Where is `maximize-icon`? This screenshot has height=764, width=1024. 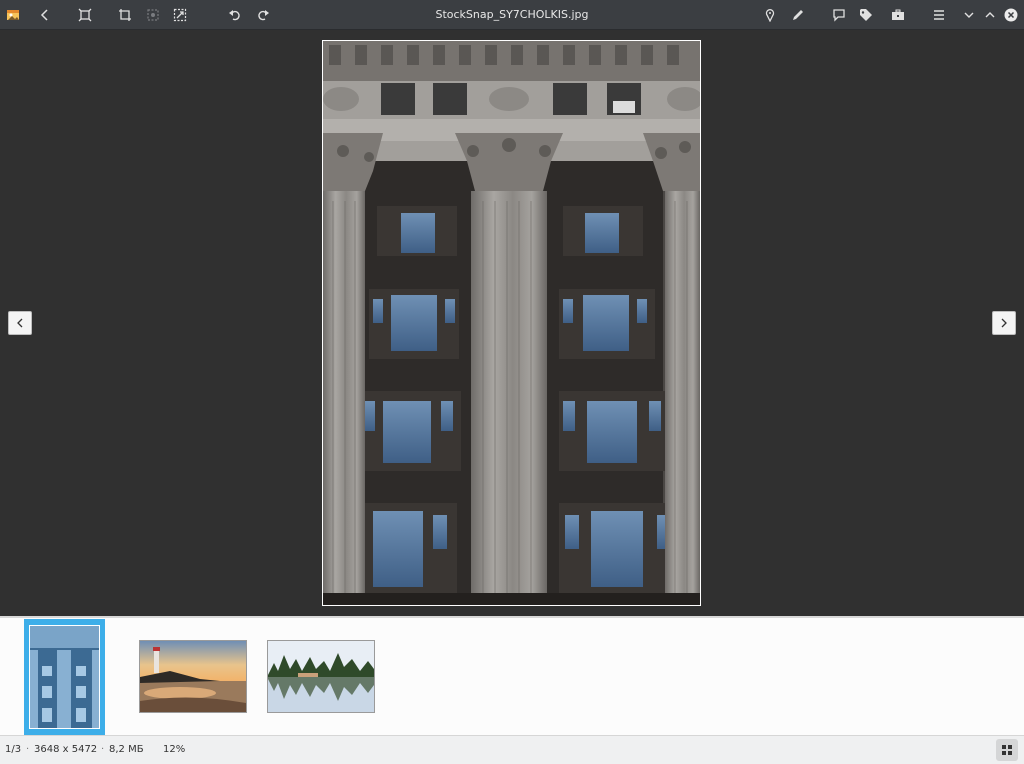 maximize-icon is located at coordinates (990, 15).